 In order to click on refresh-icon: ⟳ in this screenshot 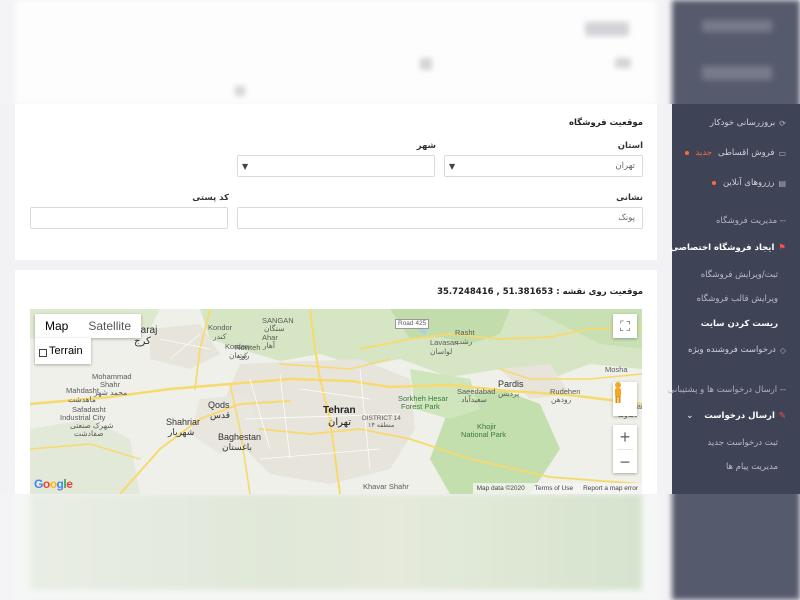, I will do `click(782, 123)`.